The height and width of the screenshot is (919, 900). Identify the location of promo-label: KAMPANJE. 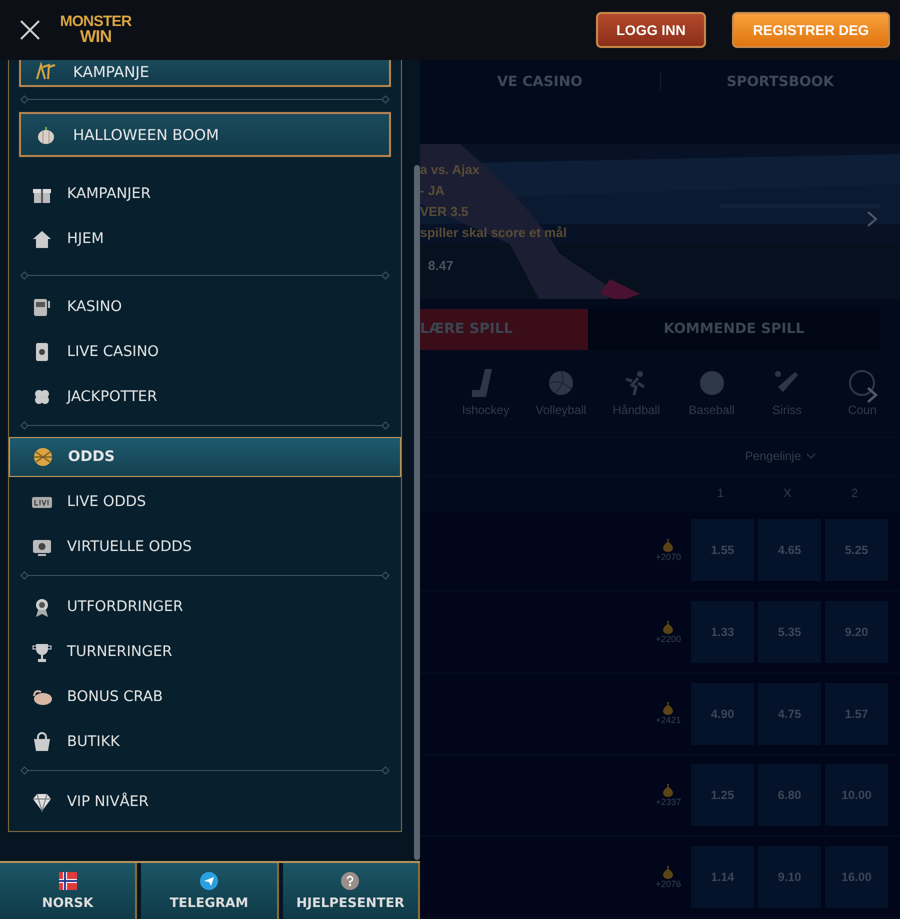
(111, 71).